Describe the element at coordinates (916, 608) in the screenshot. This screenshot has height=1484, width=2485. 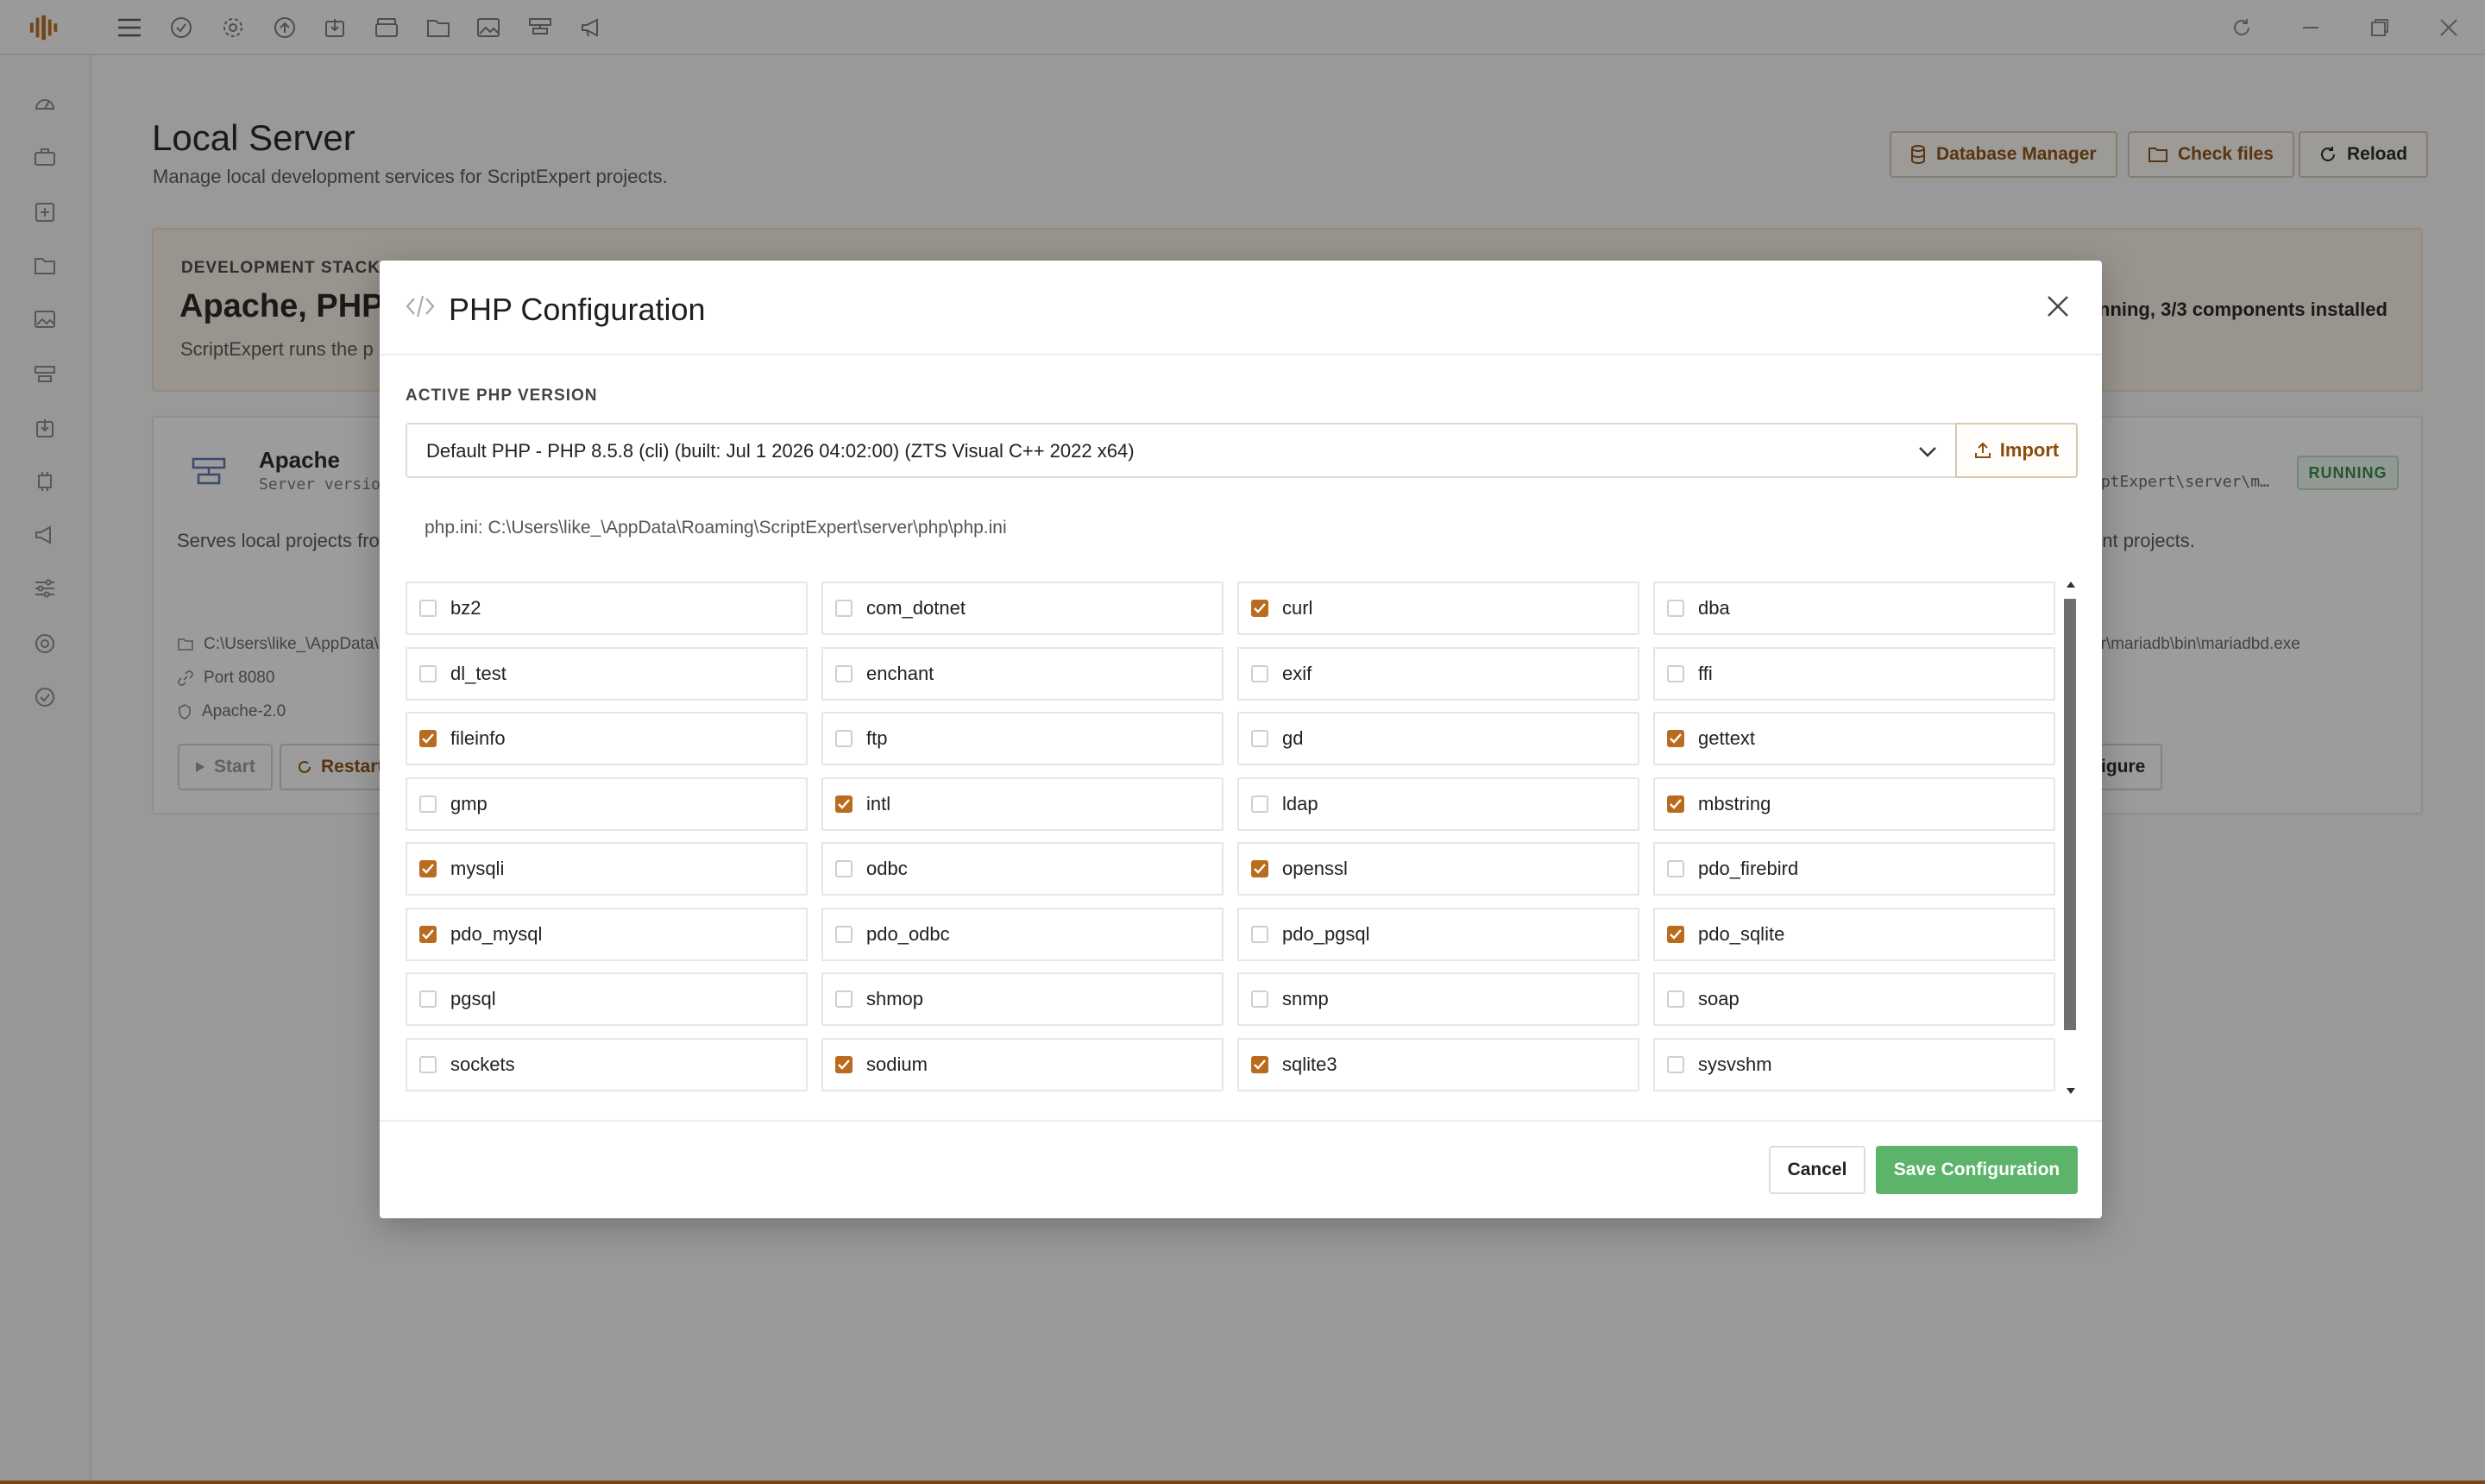
I see `extension-label: com_dotnet` at that location.